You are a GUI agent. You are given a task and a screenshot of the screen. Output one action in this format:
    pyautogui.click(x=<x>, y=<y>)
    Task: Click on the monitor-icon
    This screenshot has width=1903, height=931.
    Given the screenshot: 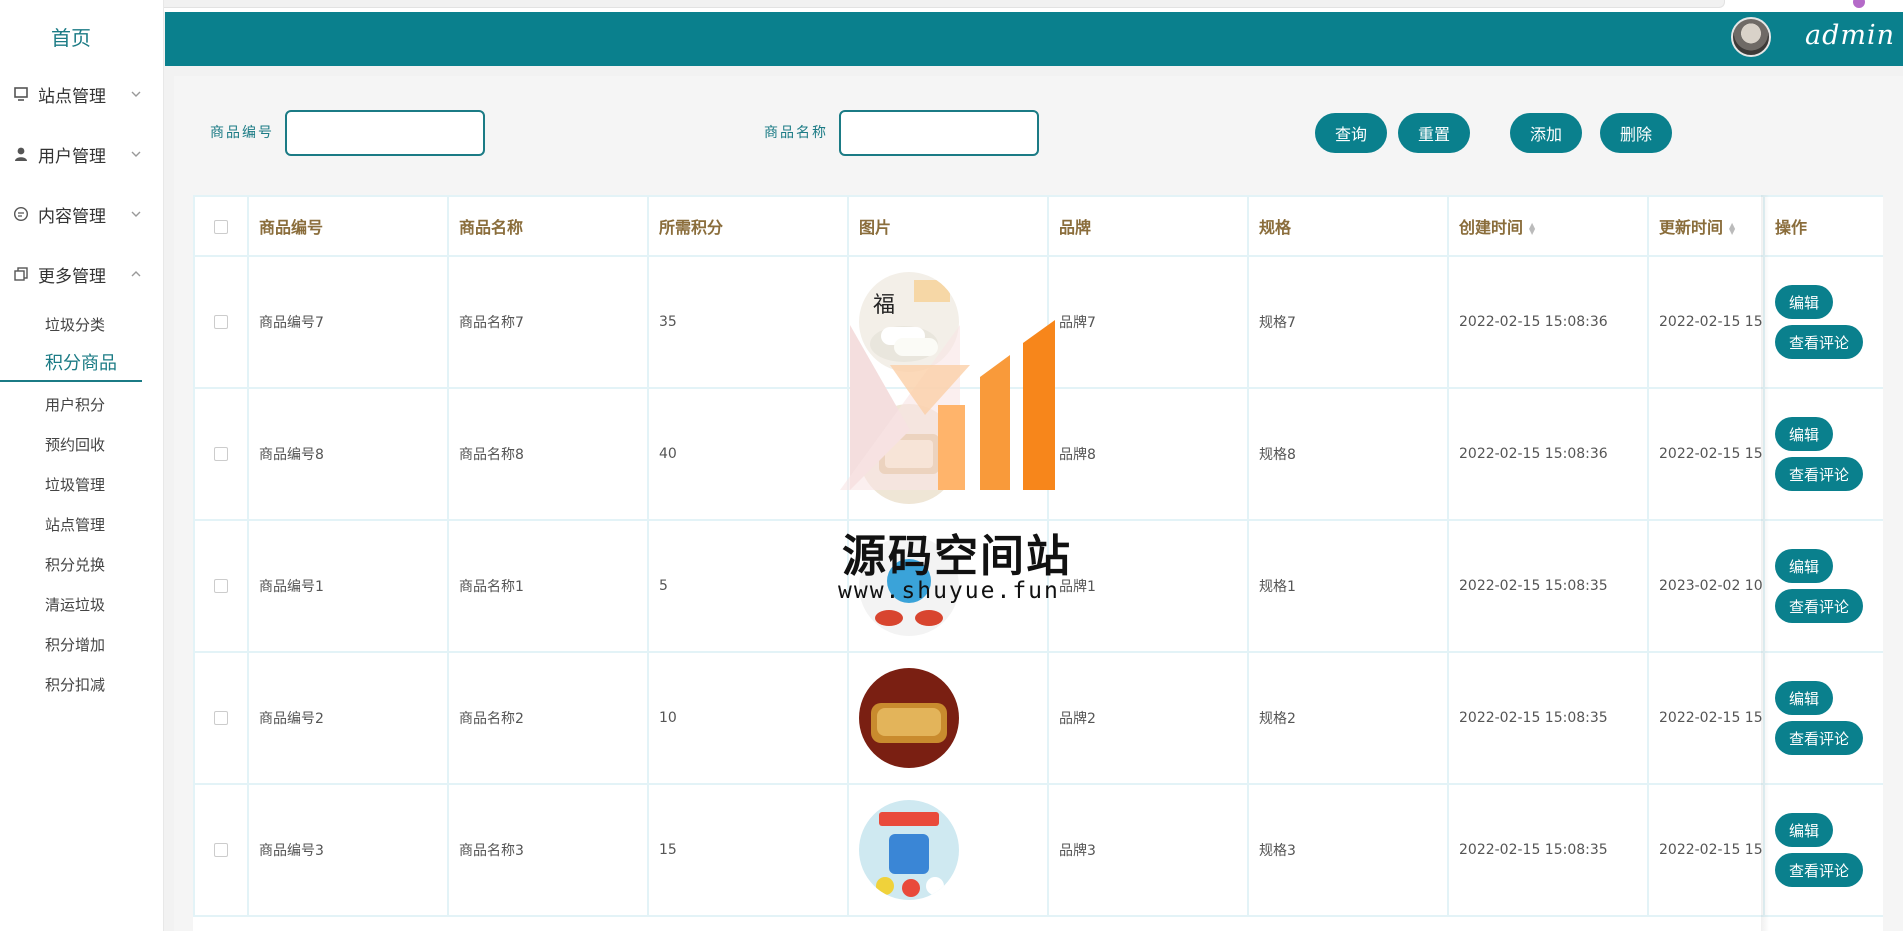 What is the action you would take?
    pyautogui.click(x=21, y=94)
    